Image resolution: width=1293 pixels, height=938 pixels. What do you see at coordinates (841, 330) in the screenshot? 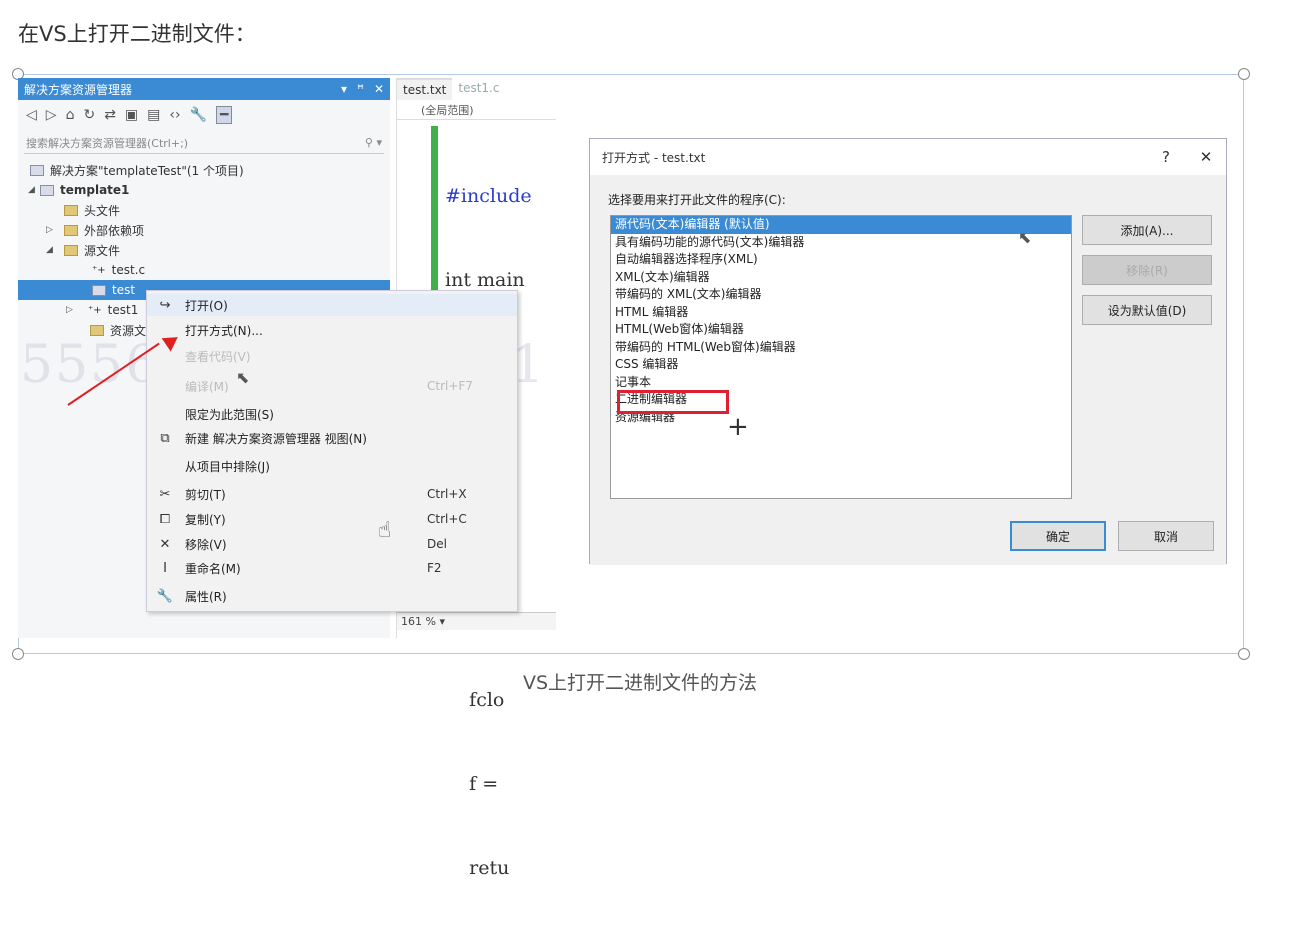
I see `list-item: HTML(Web窗体)编辑器` at bounding box center [841, 330].